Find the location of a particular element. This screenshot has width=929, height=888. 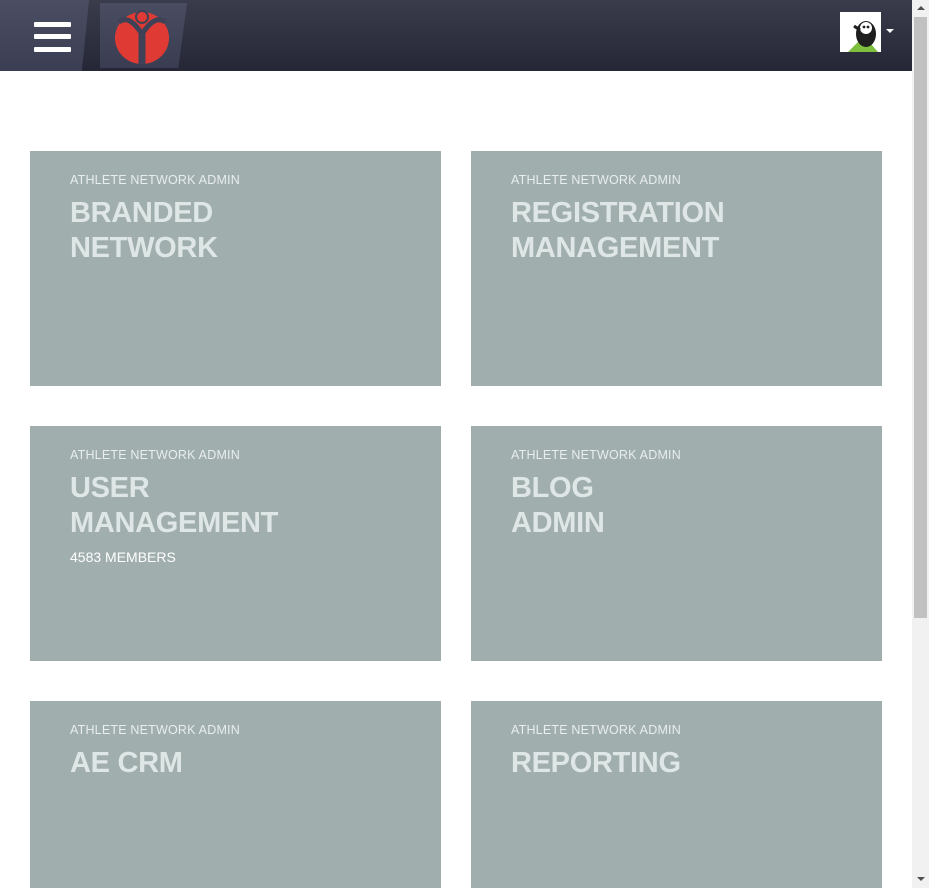

tile-blog-admin: ATHLETE NETWORK ADMIN BLOG ADMIN is located at coordinates (676, 543).